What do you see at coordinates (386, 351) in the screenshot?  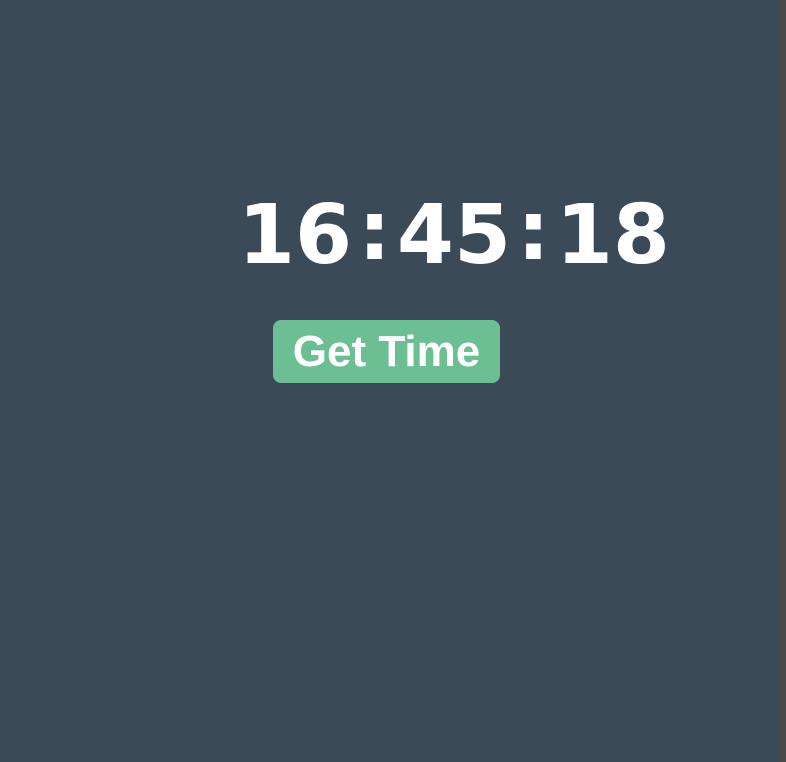 I see `get-time-button: Get Time` at bounding box center [386, 351].